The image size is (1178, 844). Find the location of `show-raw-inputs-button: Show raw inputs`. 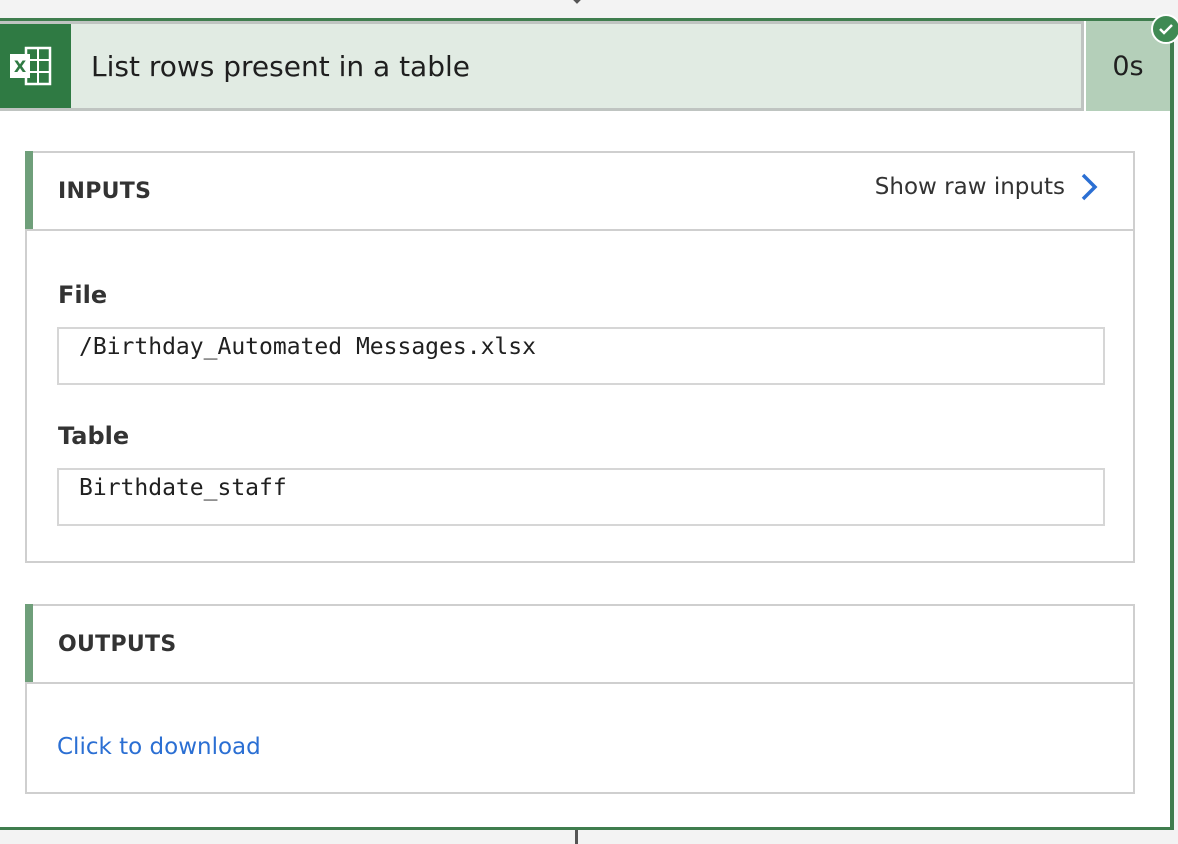

show-raw-inputs-button: Show raw inputs is located at coordinates (987, 187).